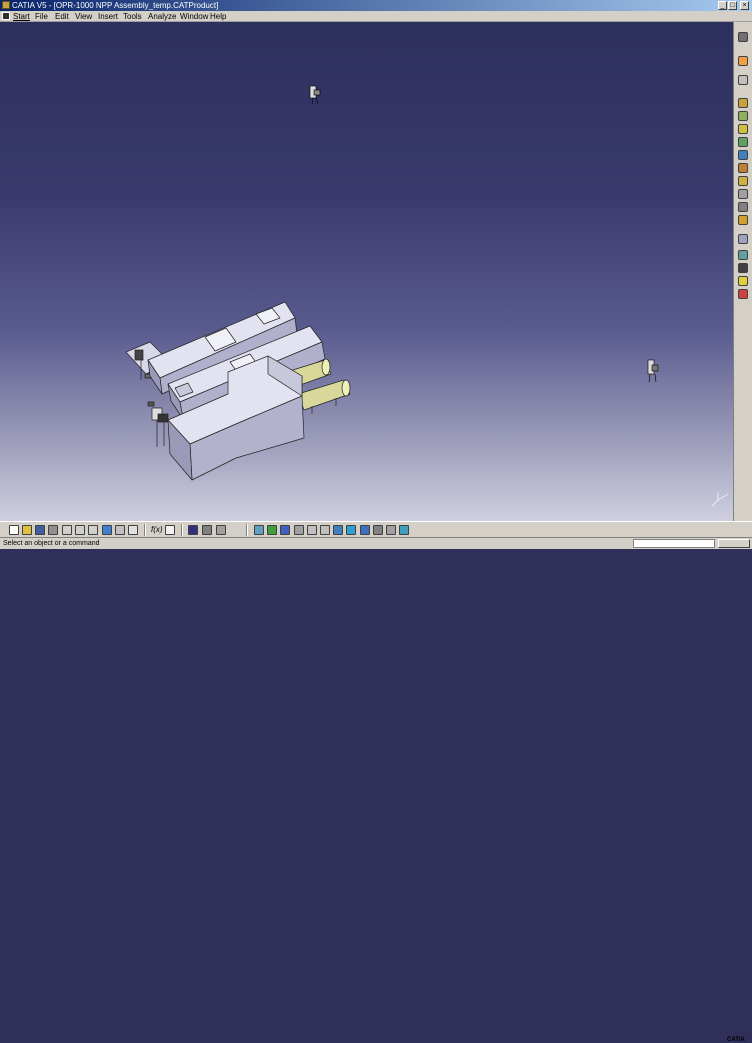  Describe the element at coordinates (743, 239) in the screenshot. I see `constraint-icon` at that location.